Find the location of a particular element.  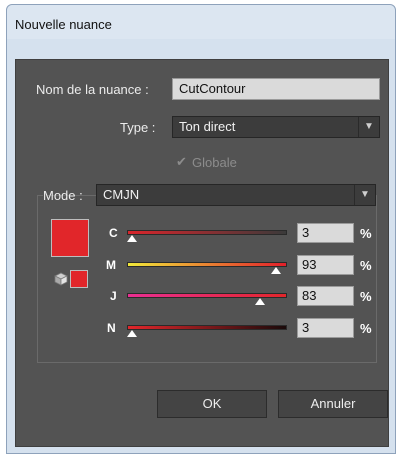

global-label: Globale is located at coordinates (214, 162).